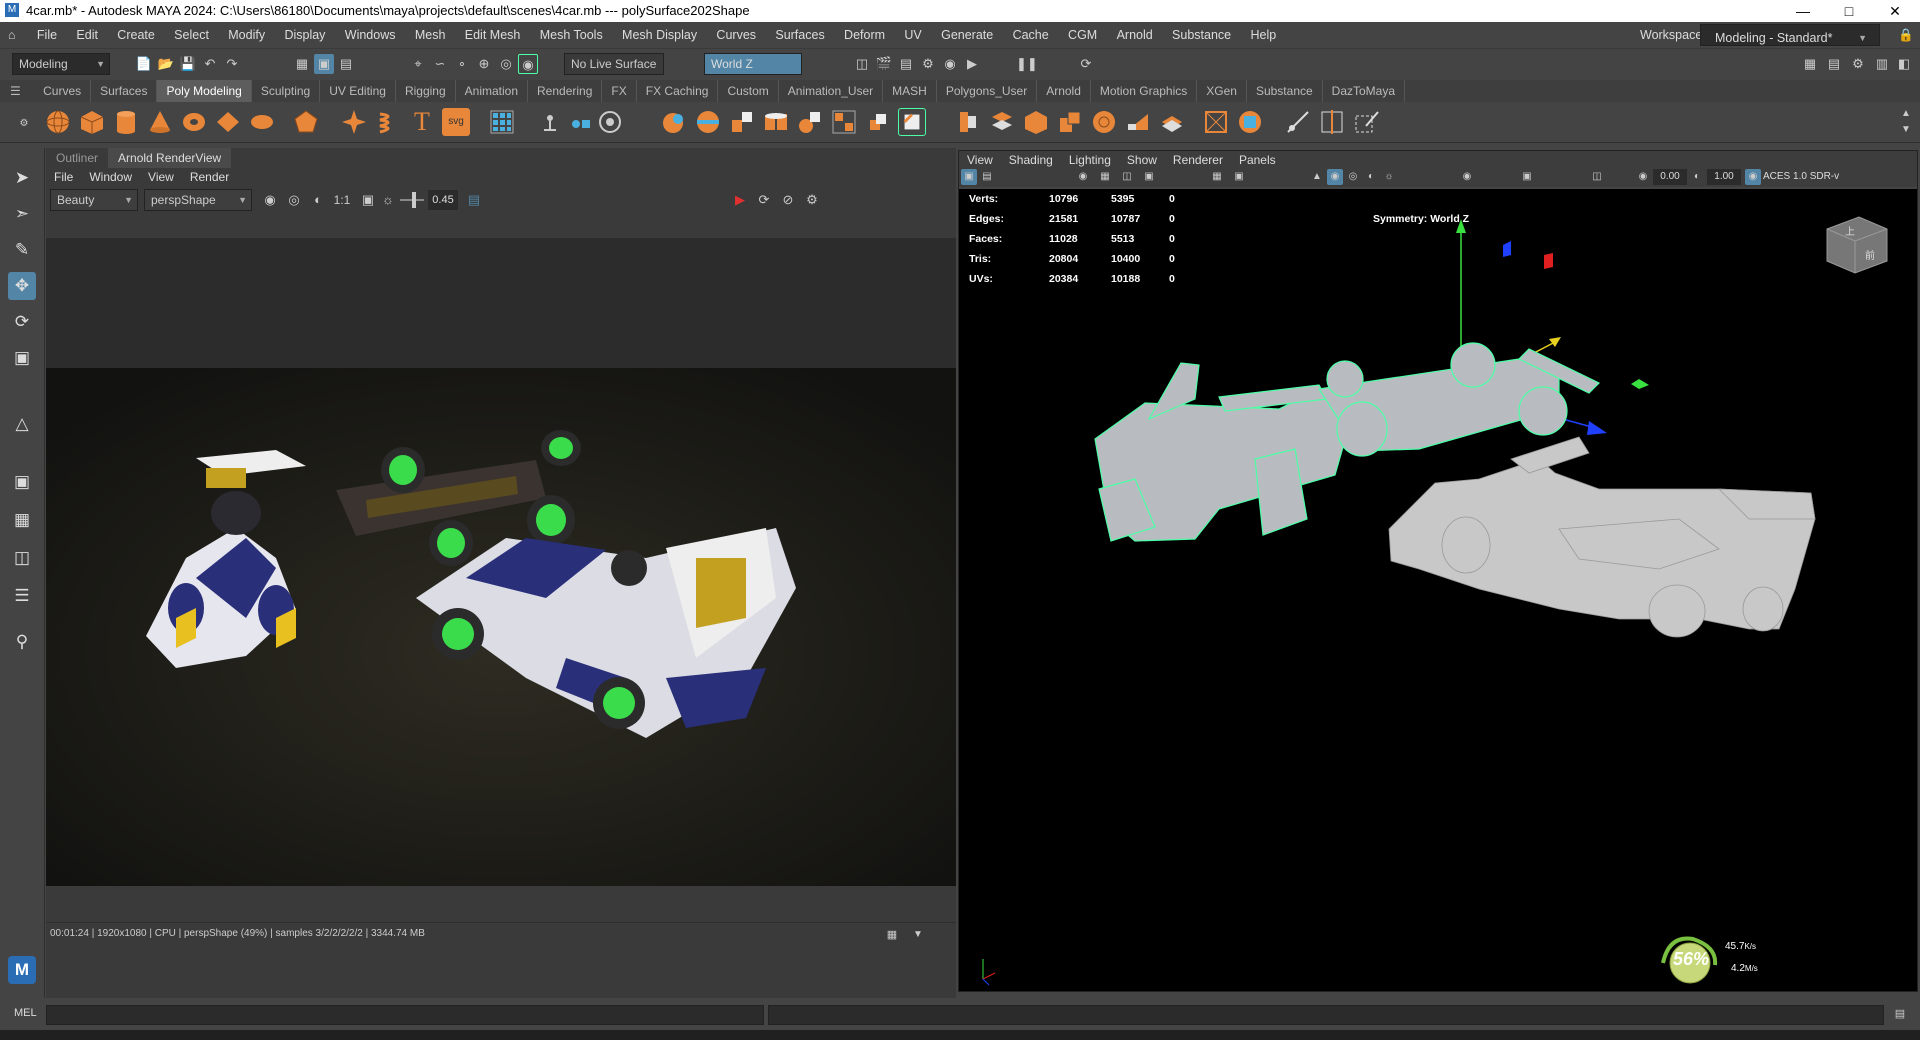 The image size is (1920, 1040). What do you see at coordinates (22, 322) in the screenshot?
I see `rotate-tool-icon: ⟳` at bounding box center [22, 322].